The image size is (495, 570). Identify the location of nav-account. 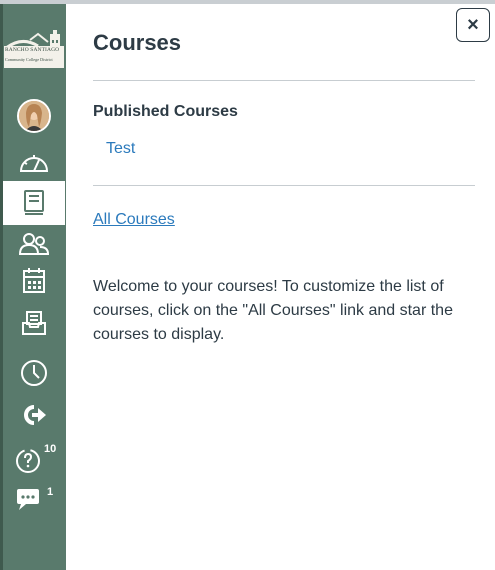
(34, 116).